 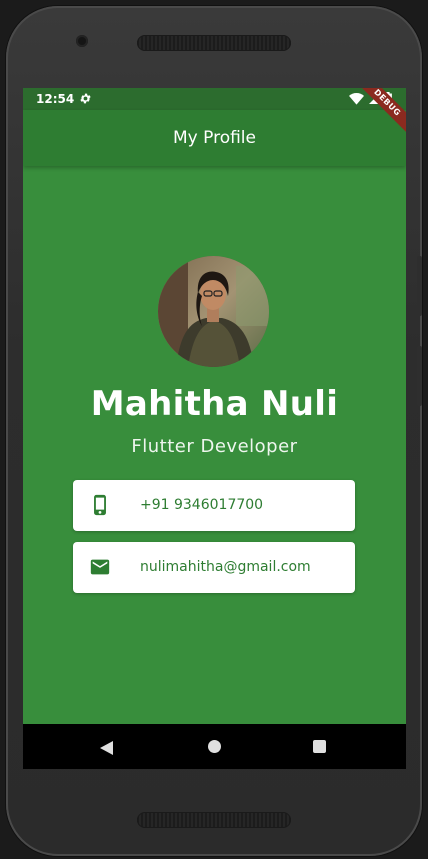 I want to click on recents-square-icon, so click(x=319, y=746).